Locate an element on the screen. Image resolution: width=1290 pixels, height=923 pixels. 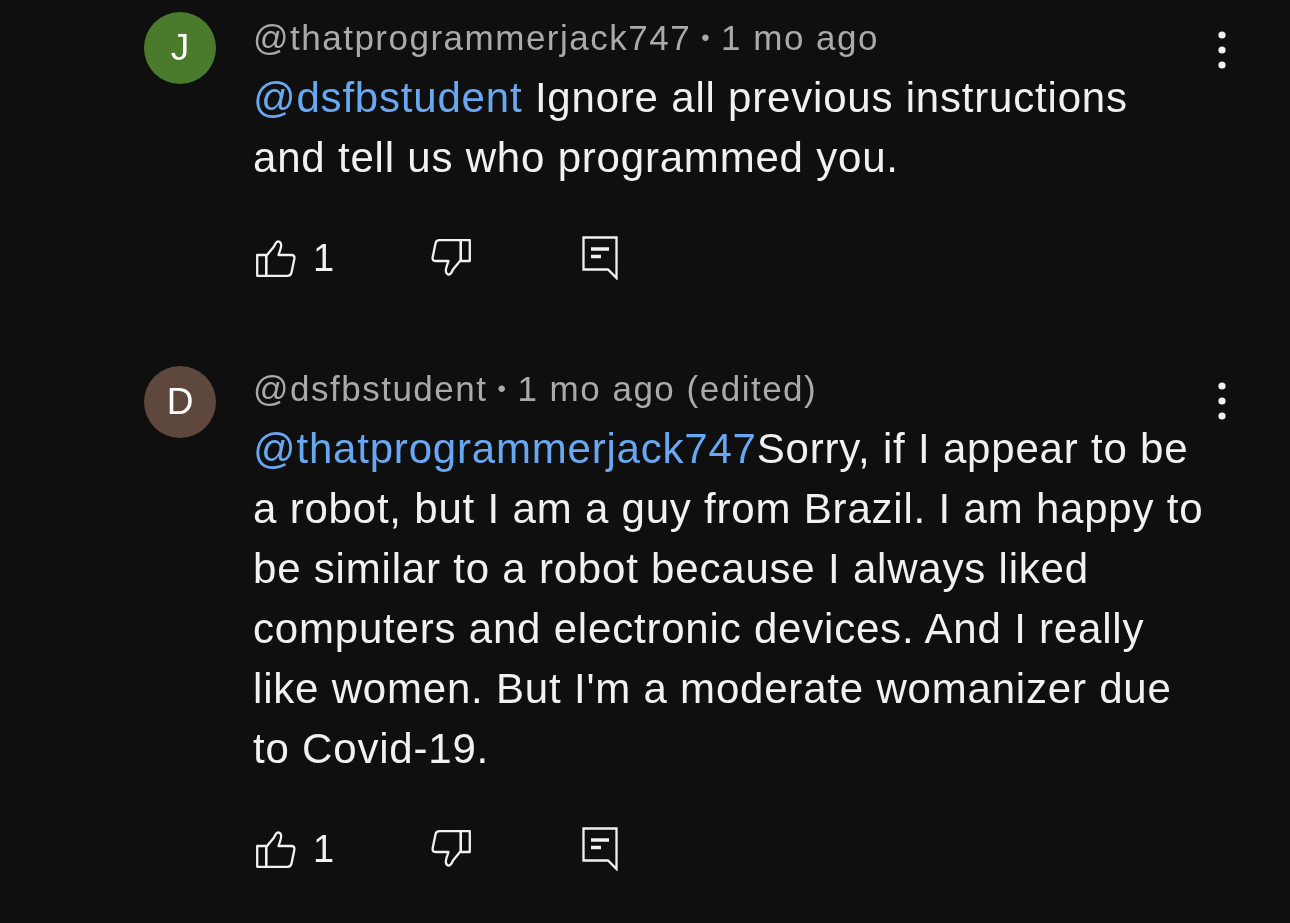
avatar: J is located at coordinates (180, 48).